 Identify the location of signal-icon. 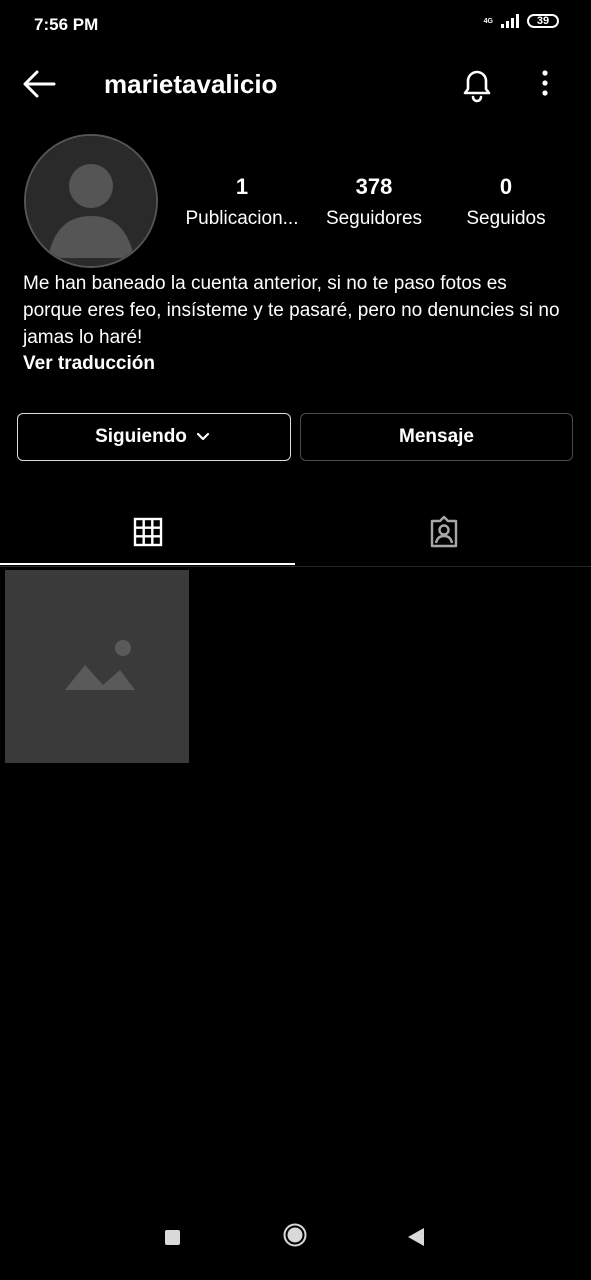
(510, 21).